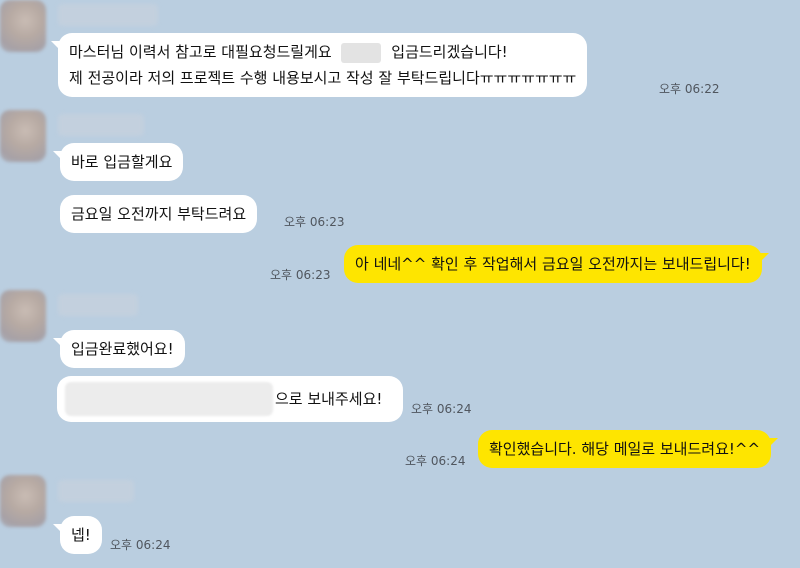 This screenshot has width=800, height=568. Describe the element at coordinates (553, 264) in the screenshot. I see `message-text: 아 네네^^ 확인 후 작업해서 금요일 오전까지는 보내드립니다!` at that location.